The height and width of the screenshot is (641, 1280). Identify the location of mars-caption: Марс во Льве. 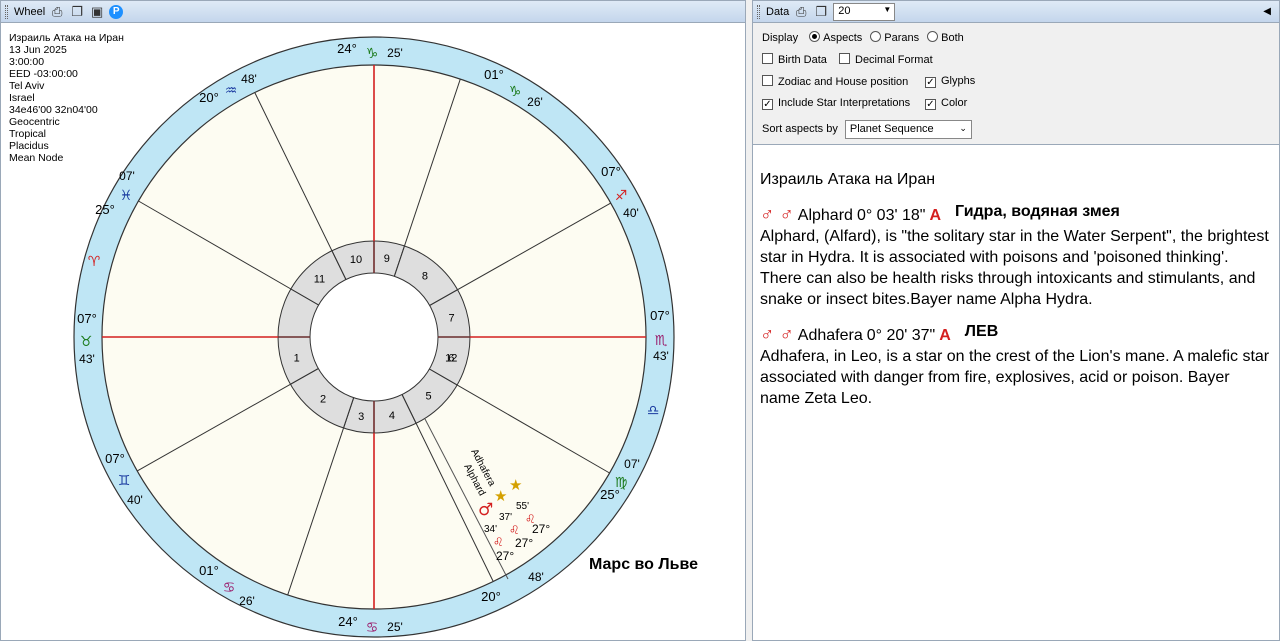
(643, 564).